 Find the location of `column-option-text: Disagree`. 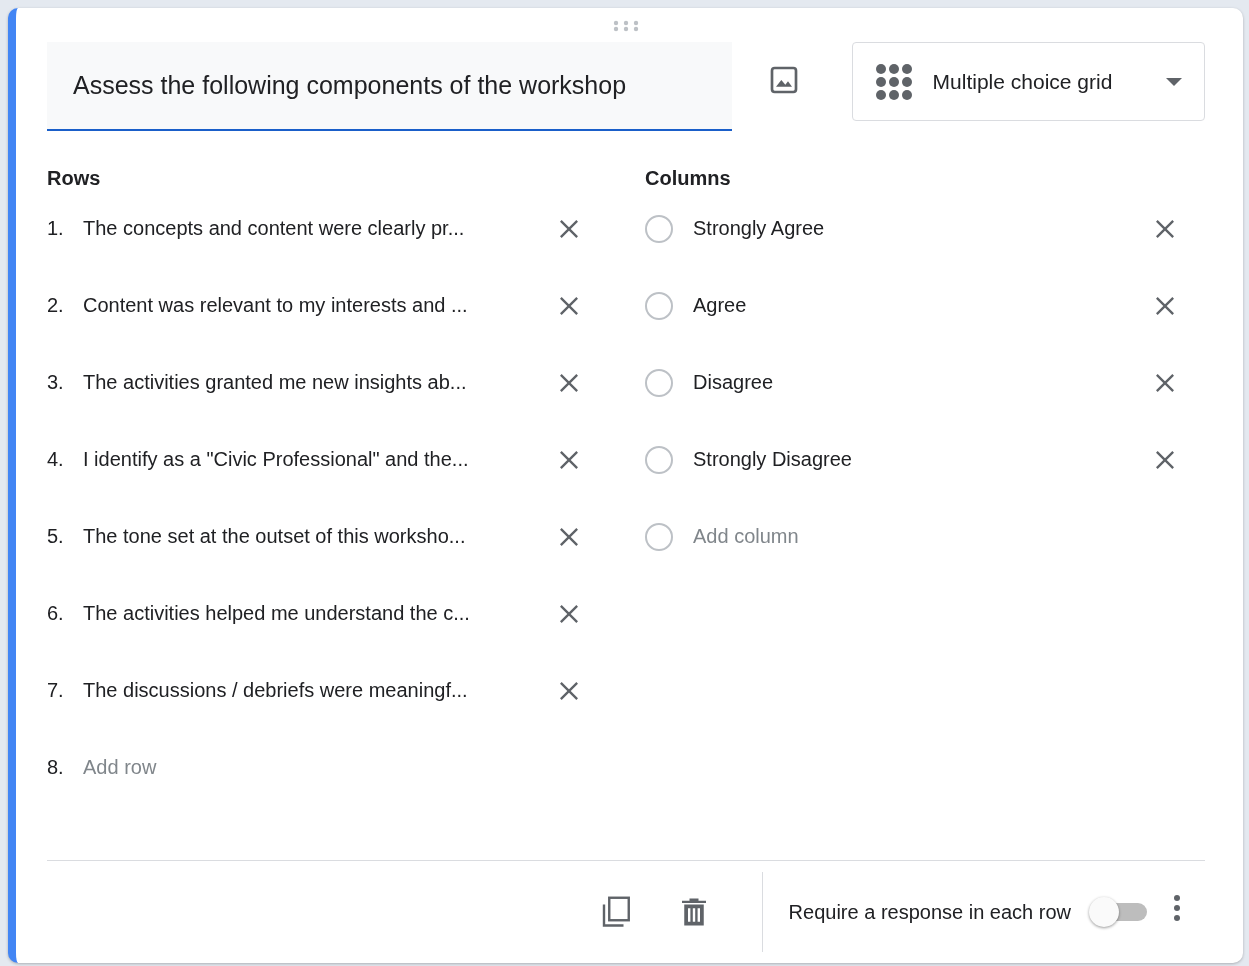

column-option-text: Disagree is located at coordinates (922, 382).